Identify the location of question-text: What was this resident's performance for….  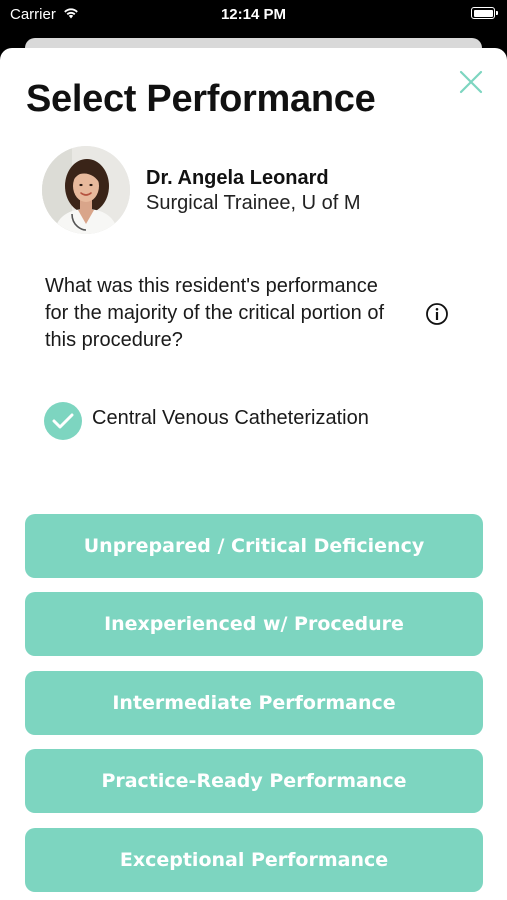
(215, 313).